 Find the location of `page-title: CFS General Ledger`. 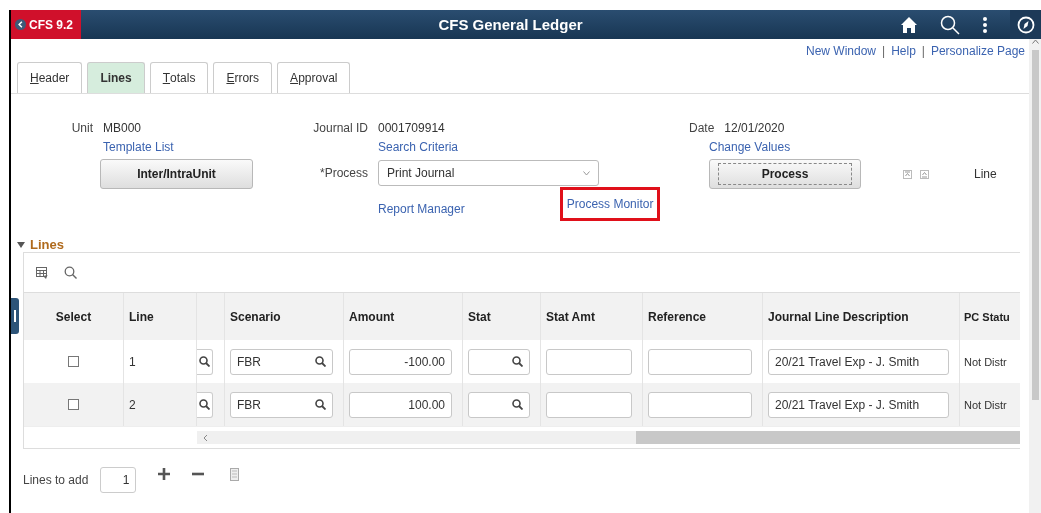

page-title: CFS General Ledger is located at coordinates (510, 24).